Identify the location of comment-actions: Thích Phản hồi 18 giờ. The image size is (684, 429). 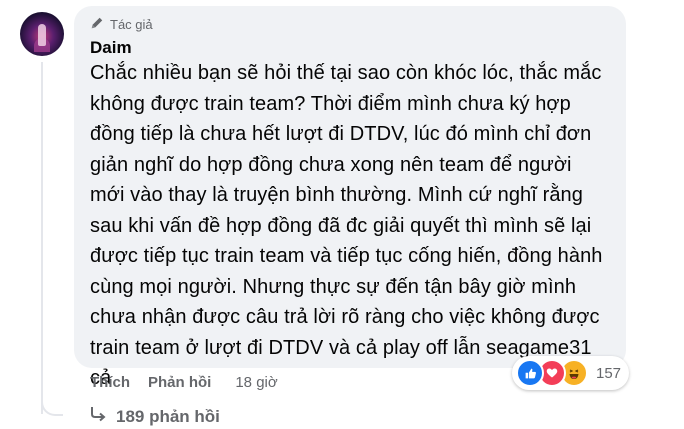
(184, 382).